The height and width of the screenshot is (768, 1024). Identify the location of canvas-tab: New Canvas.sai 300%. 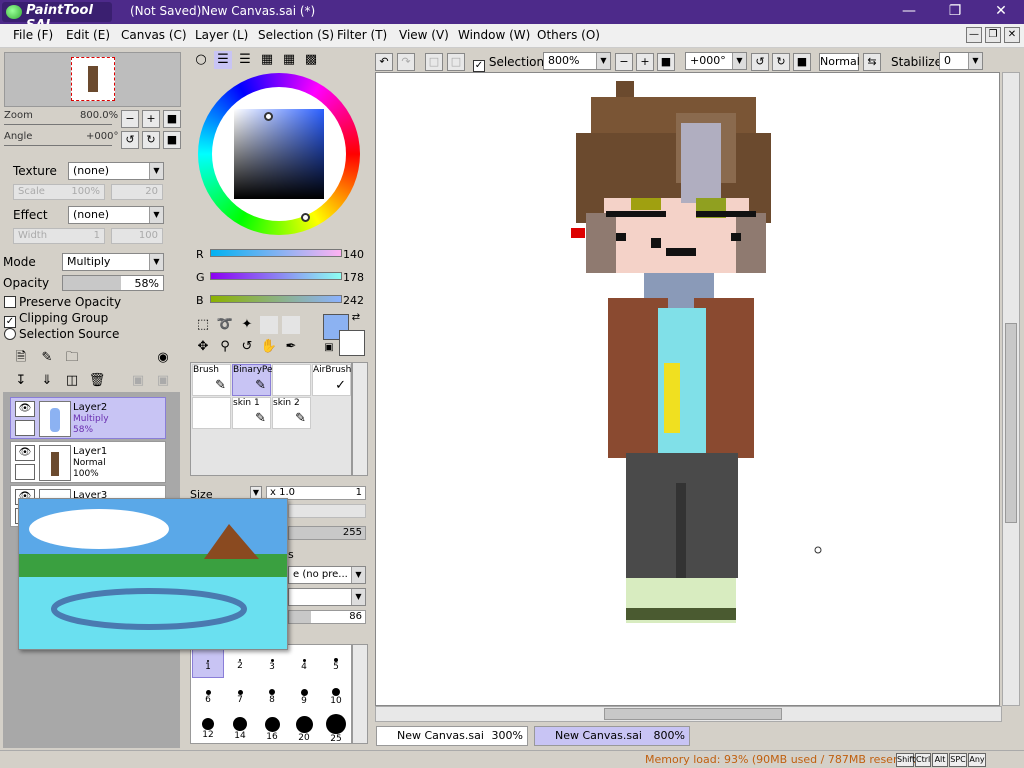
(452, 736).